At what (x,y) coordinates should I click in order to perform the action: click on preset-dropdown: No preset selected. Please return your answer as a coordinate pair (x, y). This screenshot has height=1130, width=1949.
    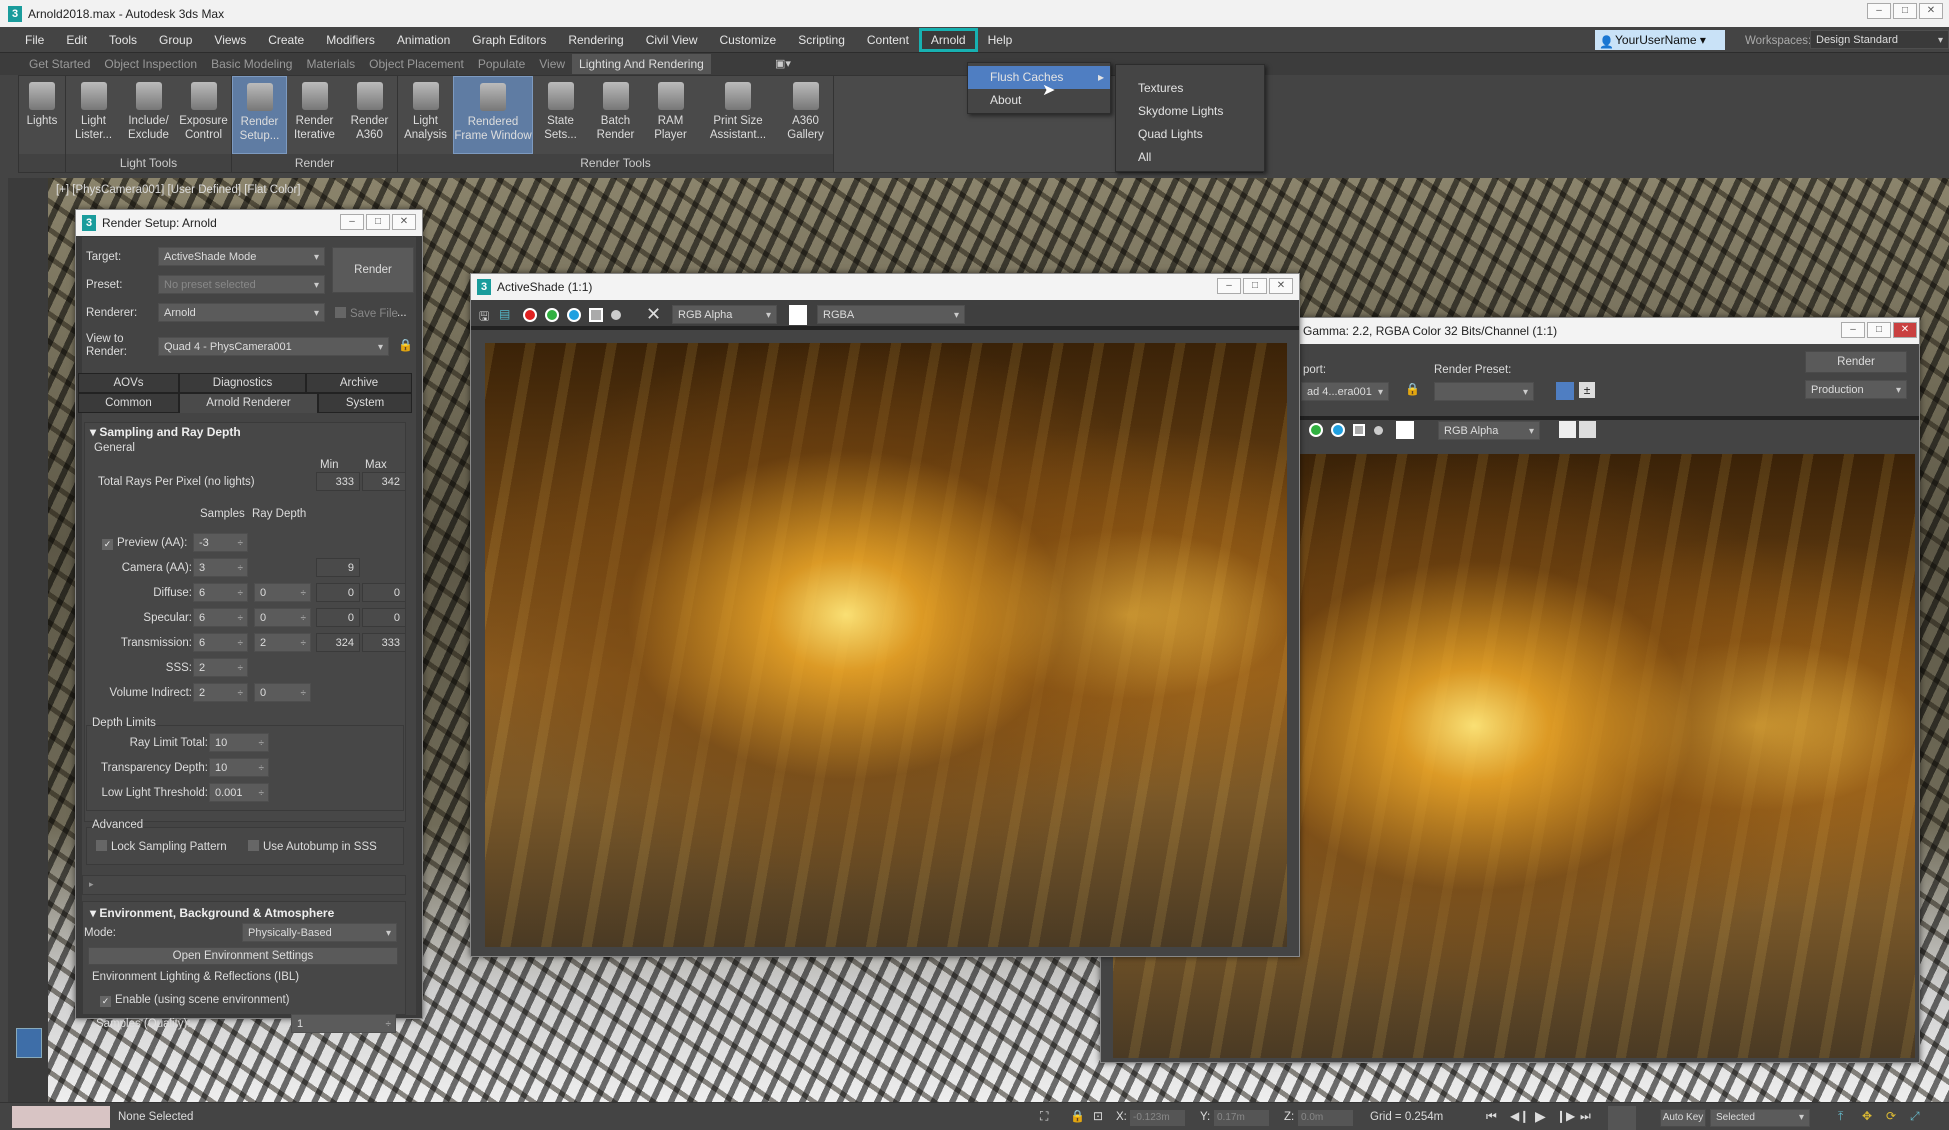
    Looking at the image, I should click on (241, 285).